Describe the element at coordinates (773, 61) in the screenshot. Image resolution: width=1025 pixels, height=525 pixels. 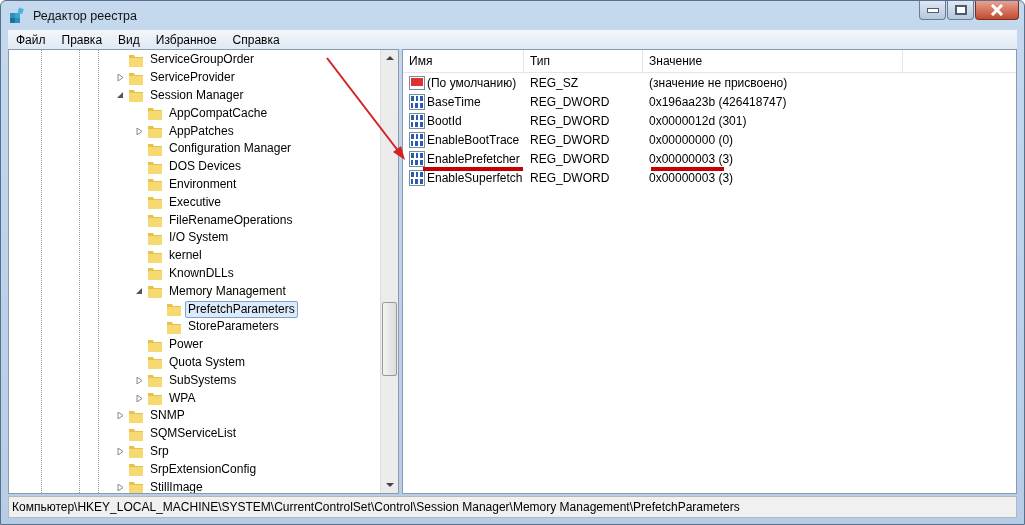
I see `column-header: Значение` at that location.